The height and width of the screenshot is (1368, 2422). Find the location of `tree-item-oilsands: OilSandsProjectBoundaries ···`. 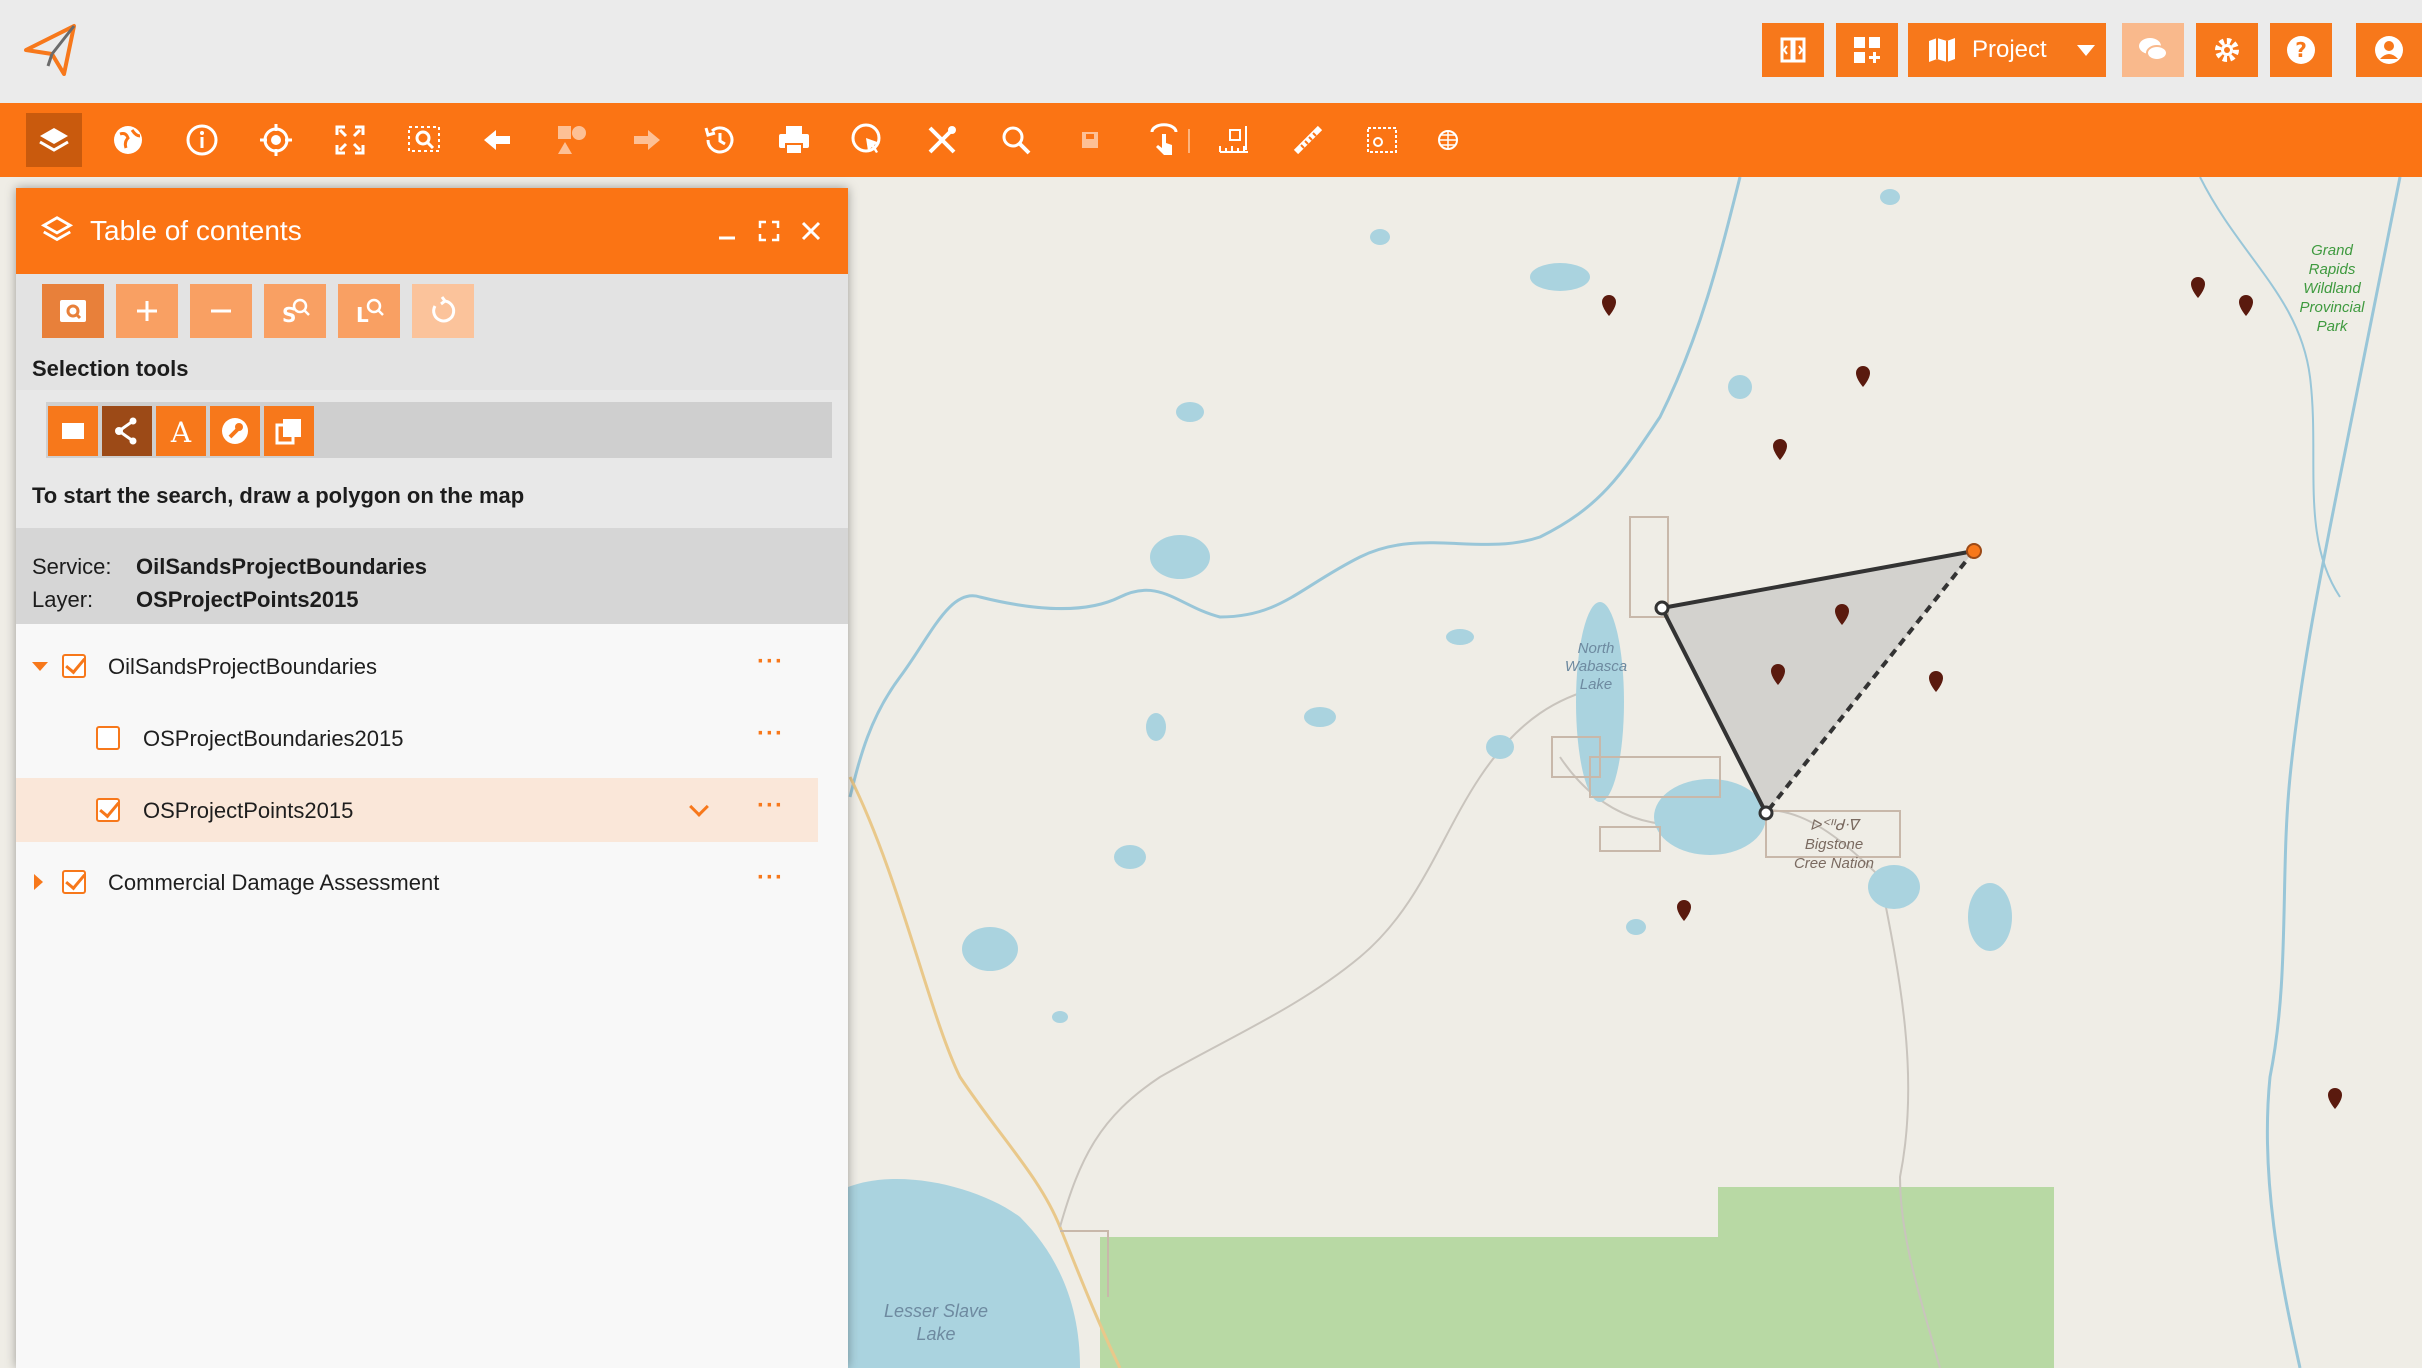

tree-item-oilsands: OilSandsProjectBoundaries ··· is located at coordinates (417, 666).